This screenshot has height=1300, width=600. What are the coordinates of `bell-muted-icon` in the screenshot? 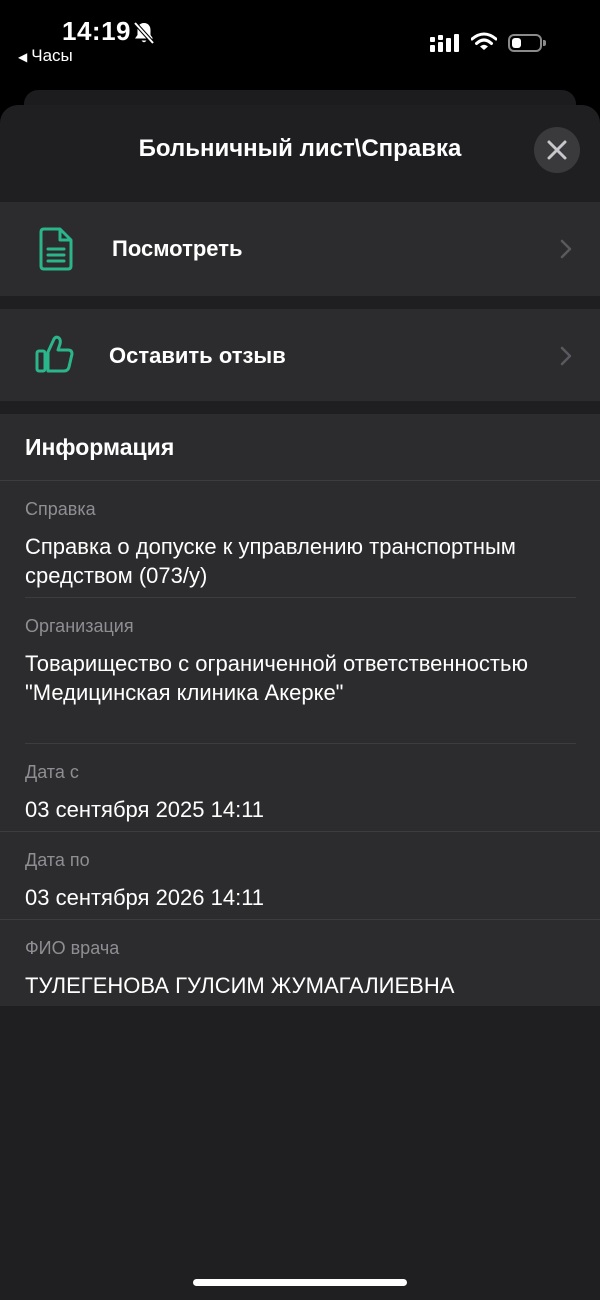 It's located at (144, 35).